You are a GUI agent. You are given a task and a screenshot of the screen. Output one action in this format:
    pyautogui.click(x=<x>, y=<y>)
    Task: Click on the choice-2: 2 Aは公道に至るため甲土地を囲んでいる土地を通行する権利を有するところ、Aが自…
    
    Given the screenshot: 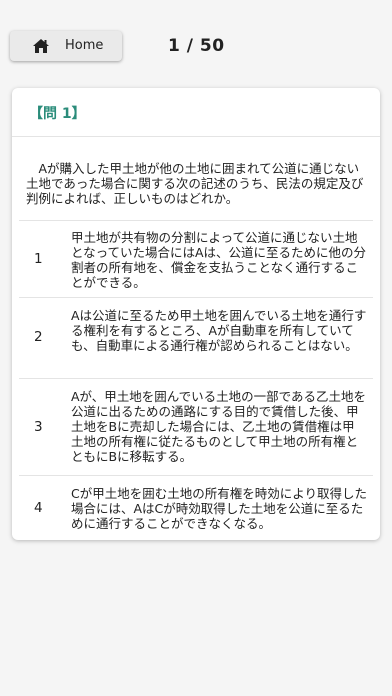 What is the action you would take?
    pyautogui.click(x=196, y=337)
    